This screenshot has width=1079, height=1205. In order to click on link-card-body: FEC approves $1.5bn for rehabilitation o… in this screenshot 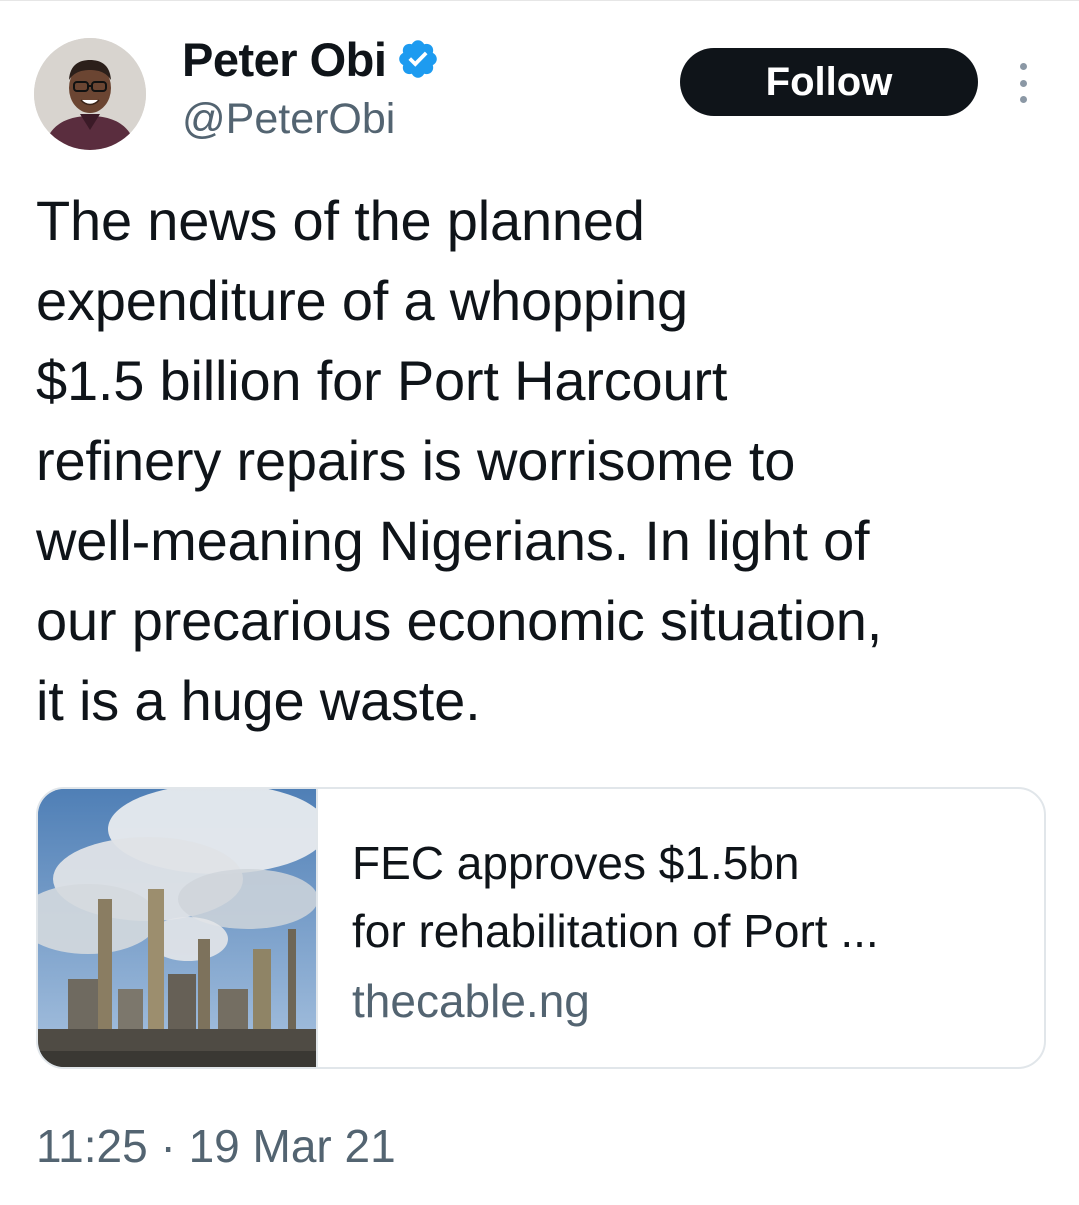, I will do `click(598, 928)`.